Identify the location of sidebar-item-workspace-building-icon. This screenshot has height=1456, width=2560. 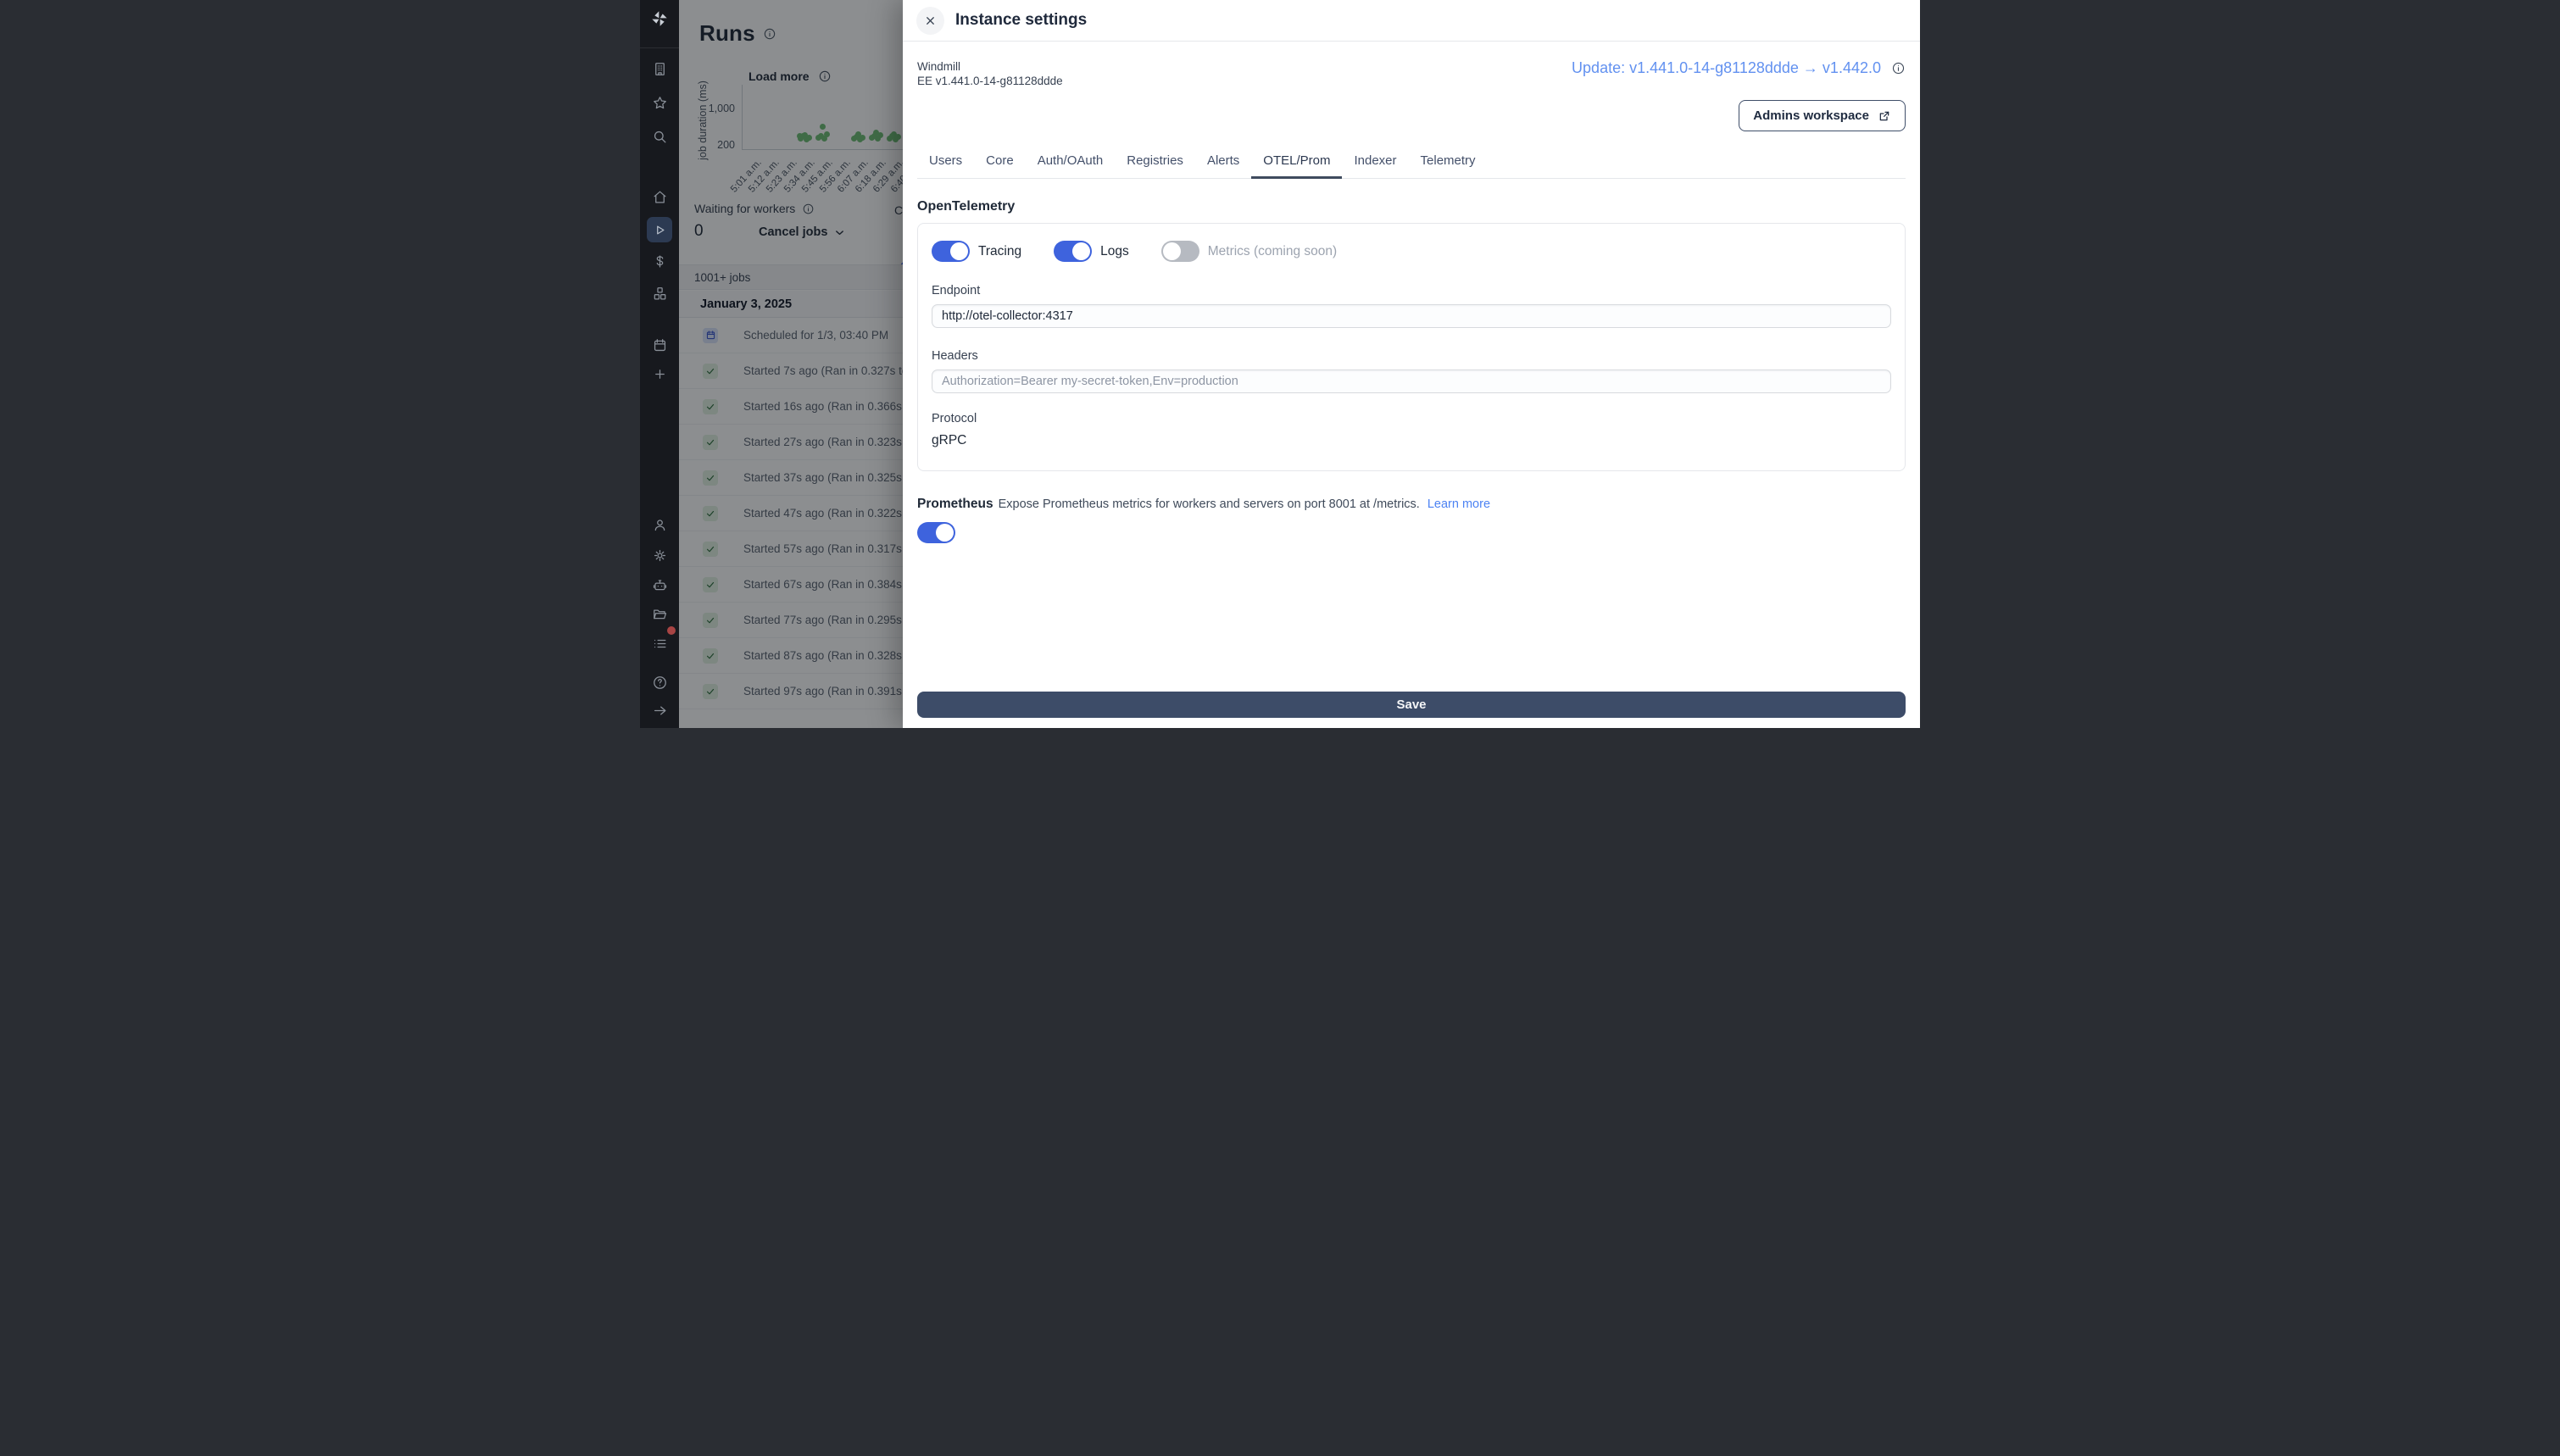
(659, 68).